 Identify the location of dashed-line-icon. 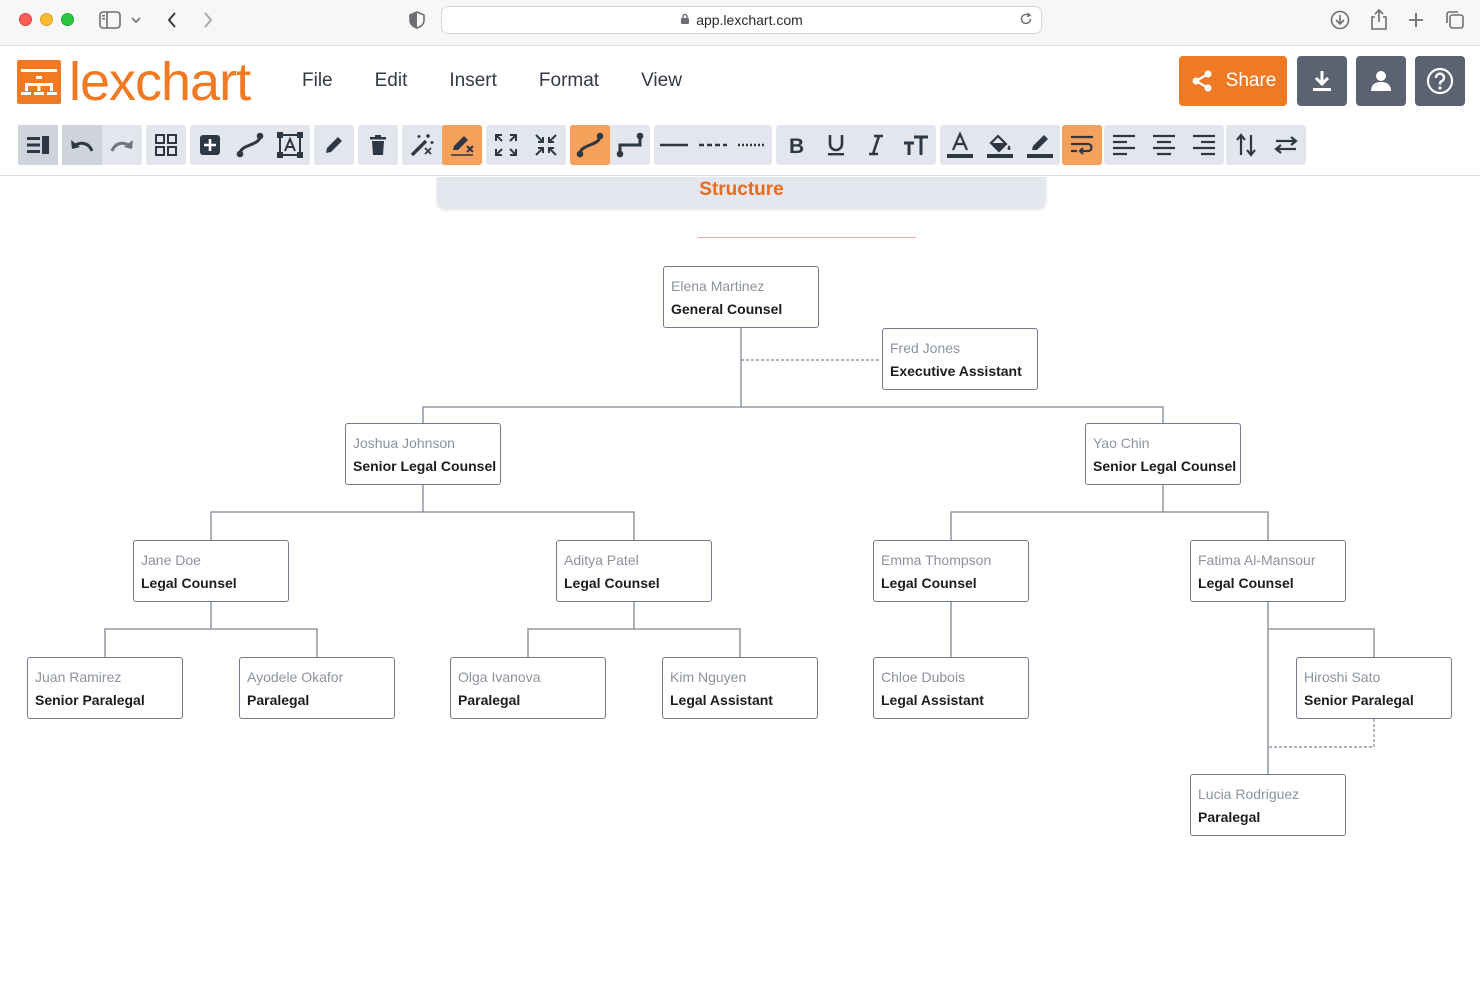
(712, 145).